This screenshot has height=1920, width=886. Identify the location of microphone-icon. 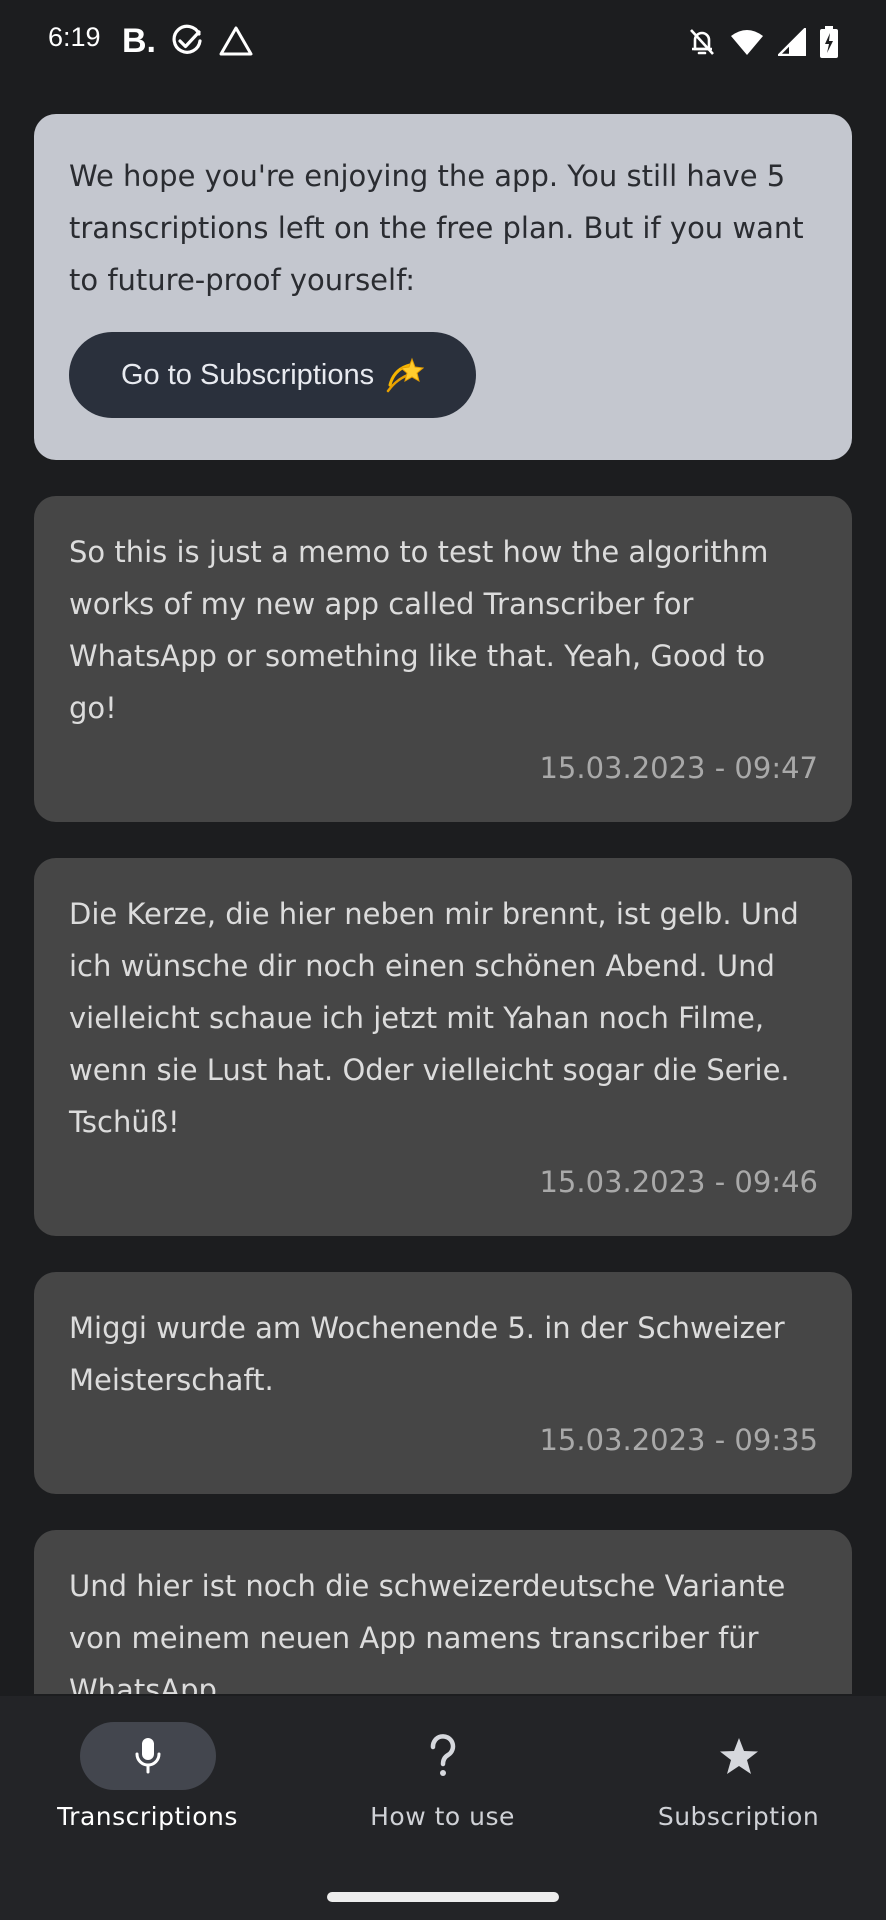
(147, 1756).